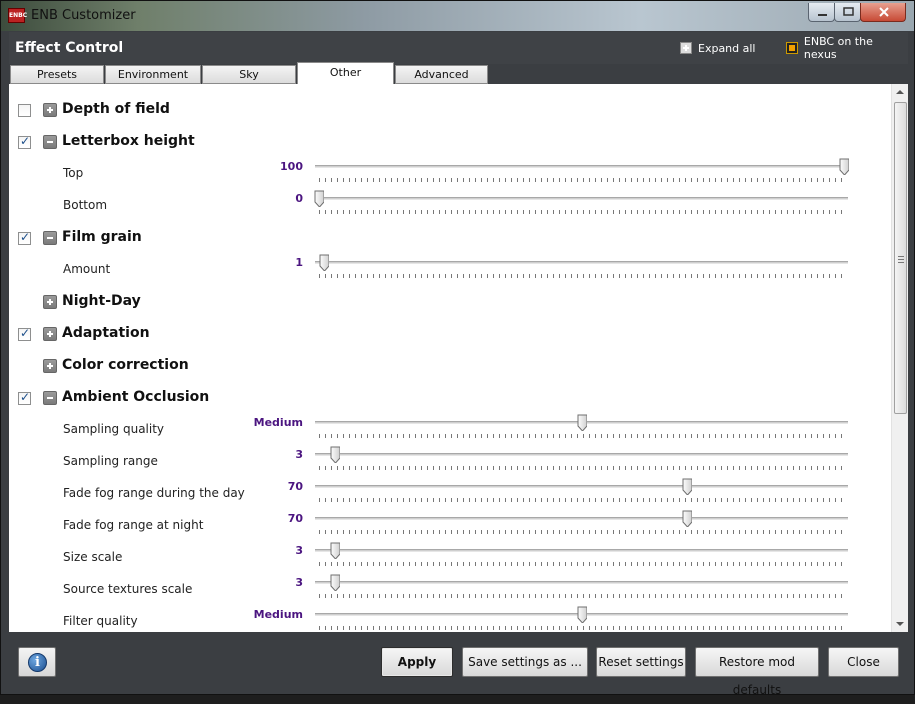 Image resolution: width=915 pixels, height=704 pixels. What do you see at coordinates (847, 12) in the screenshot?
I see `maximize-button` at bounding box center [847, 12].